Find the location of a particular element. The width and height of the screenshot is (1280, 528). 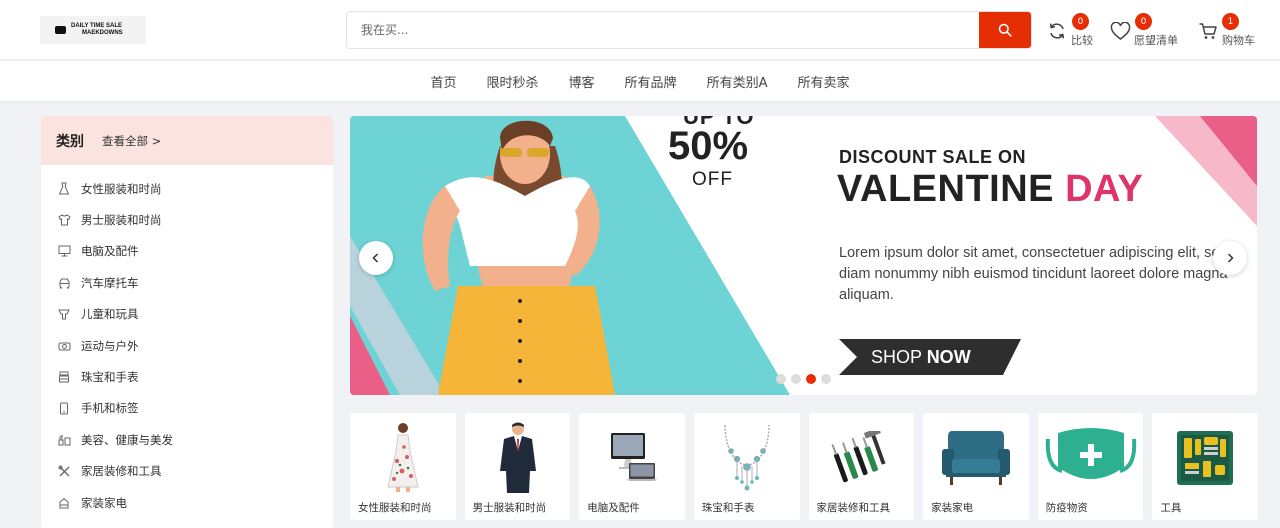

search-bar is located at coordinates (689, 30).